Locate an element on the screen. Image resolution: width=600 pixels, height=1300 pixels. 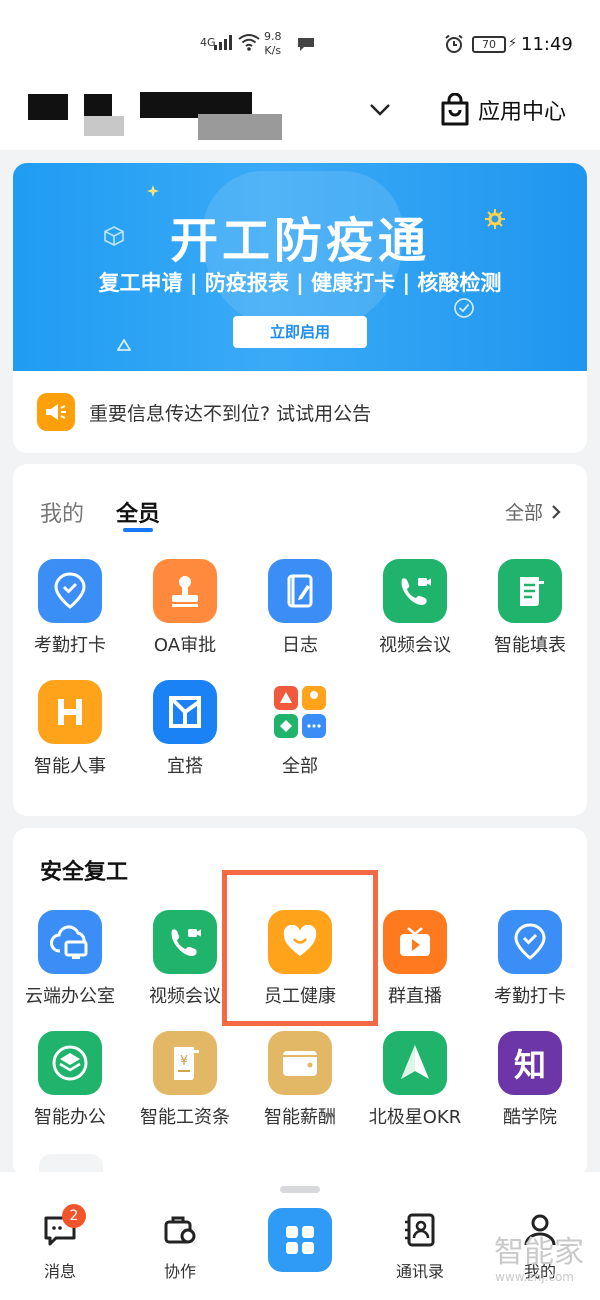
app-label: OA审批 is located at coordinates (185, 645).